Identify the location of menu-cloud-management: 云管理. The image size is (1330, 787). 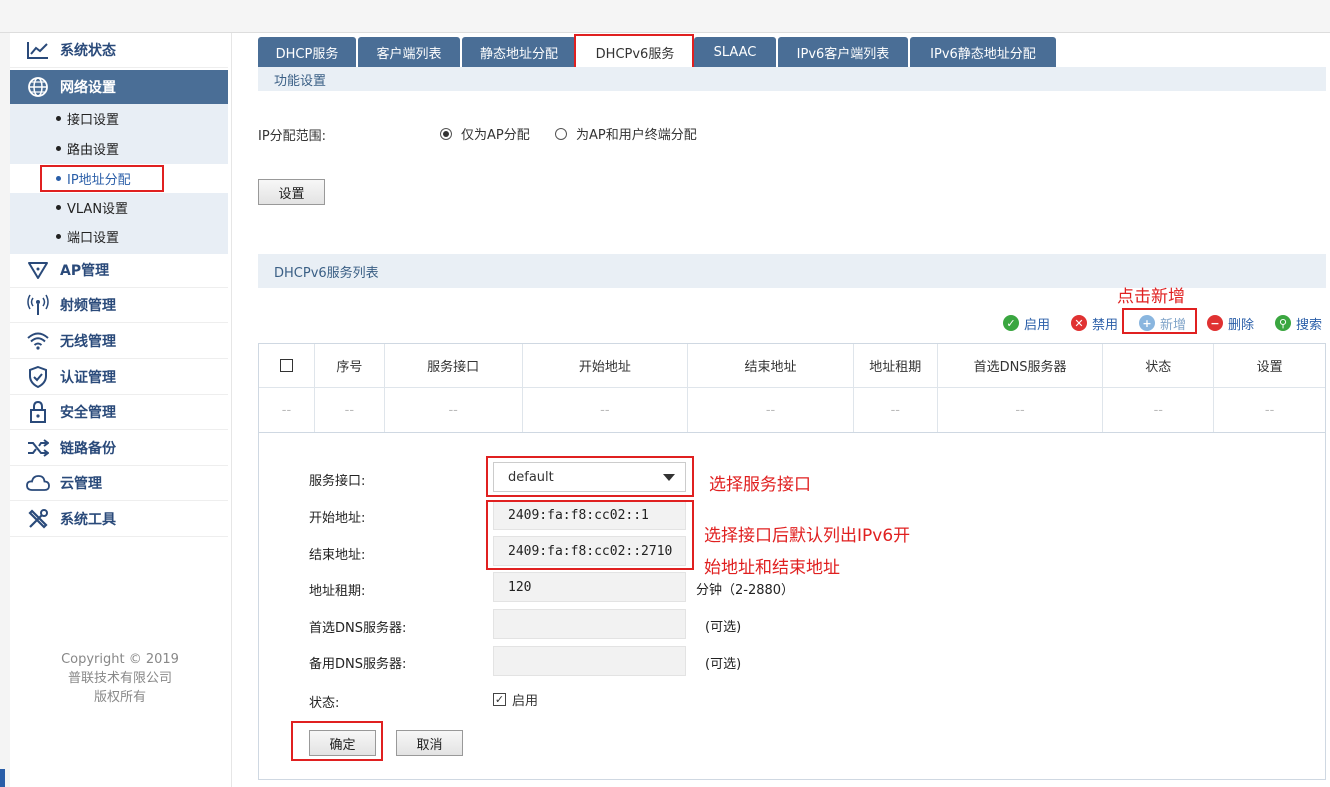
(119, 483).